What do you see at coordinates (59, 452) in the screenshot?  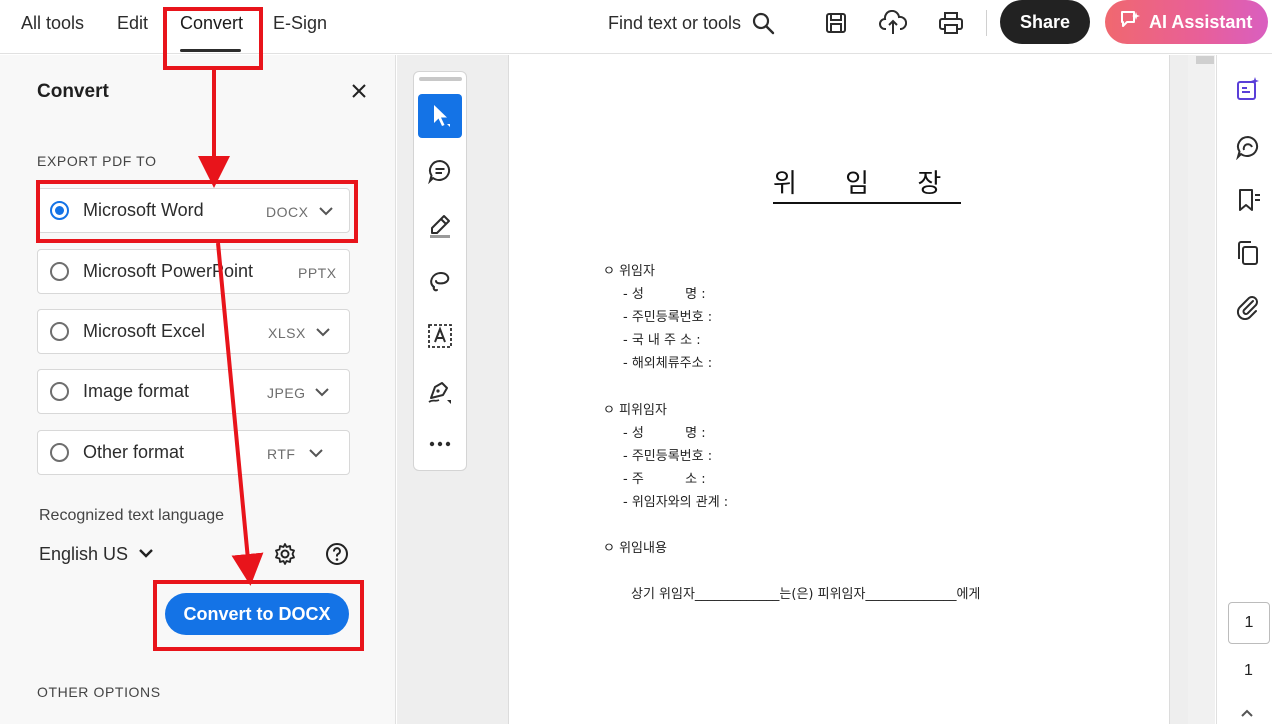 I see `radio-other` at bounding box center [59, 452].